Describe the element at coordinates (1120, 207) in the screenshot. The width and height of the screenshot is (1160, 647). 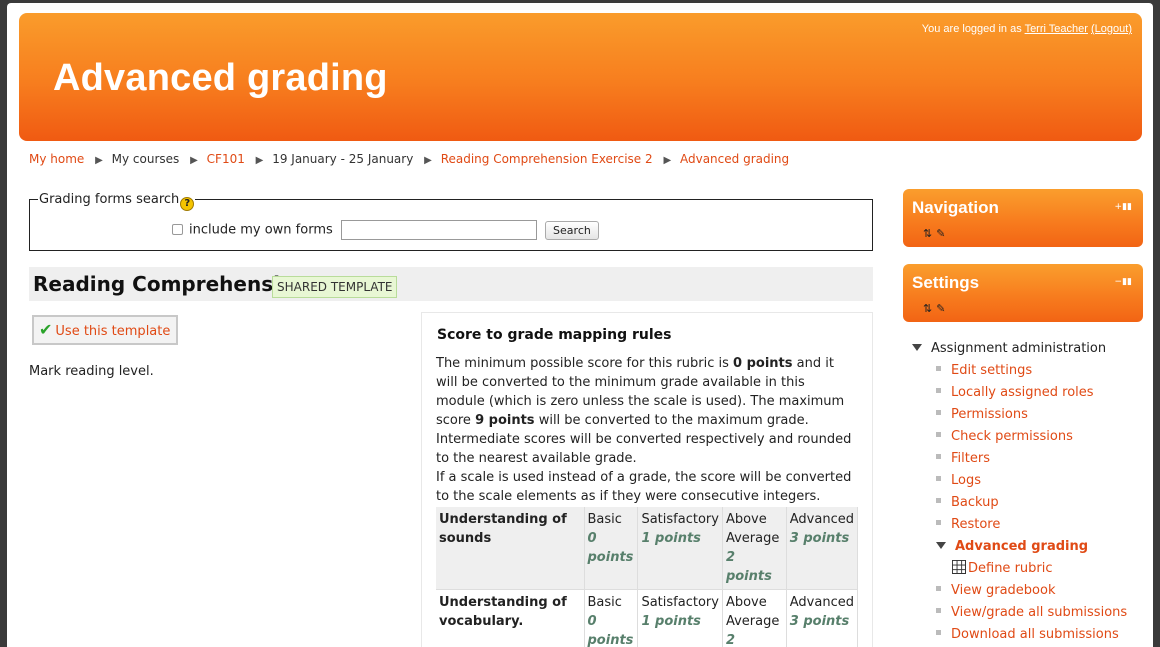
I see `block-controls-icon: +▮▮` at that location.